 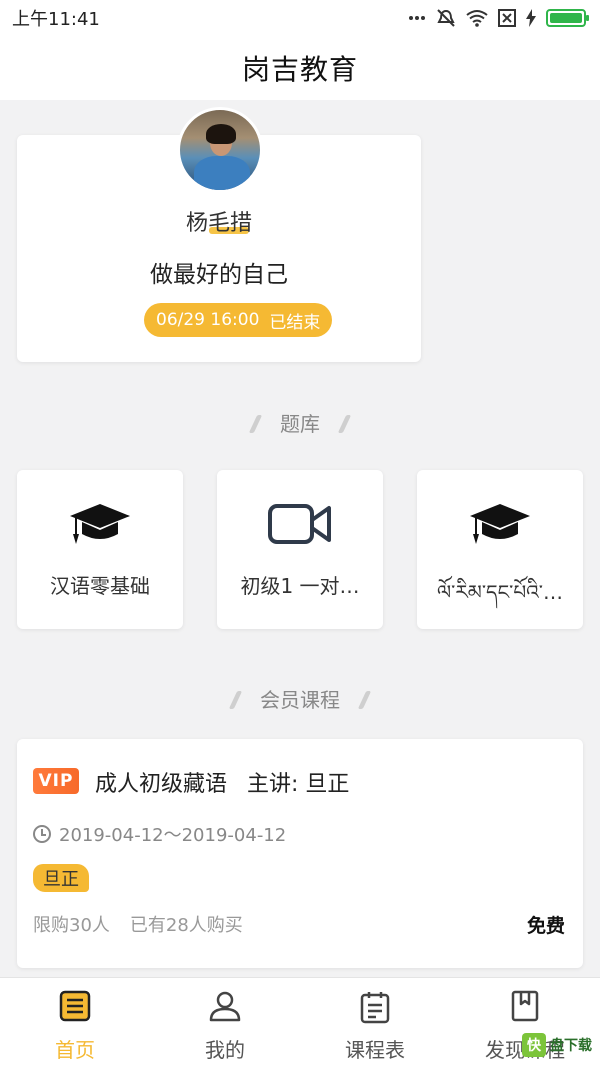 I want to click on purchase-limit: 限购30人, so click(x=71, y=925).